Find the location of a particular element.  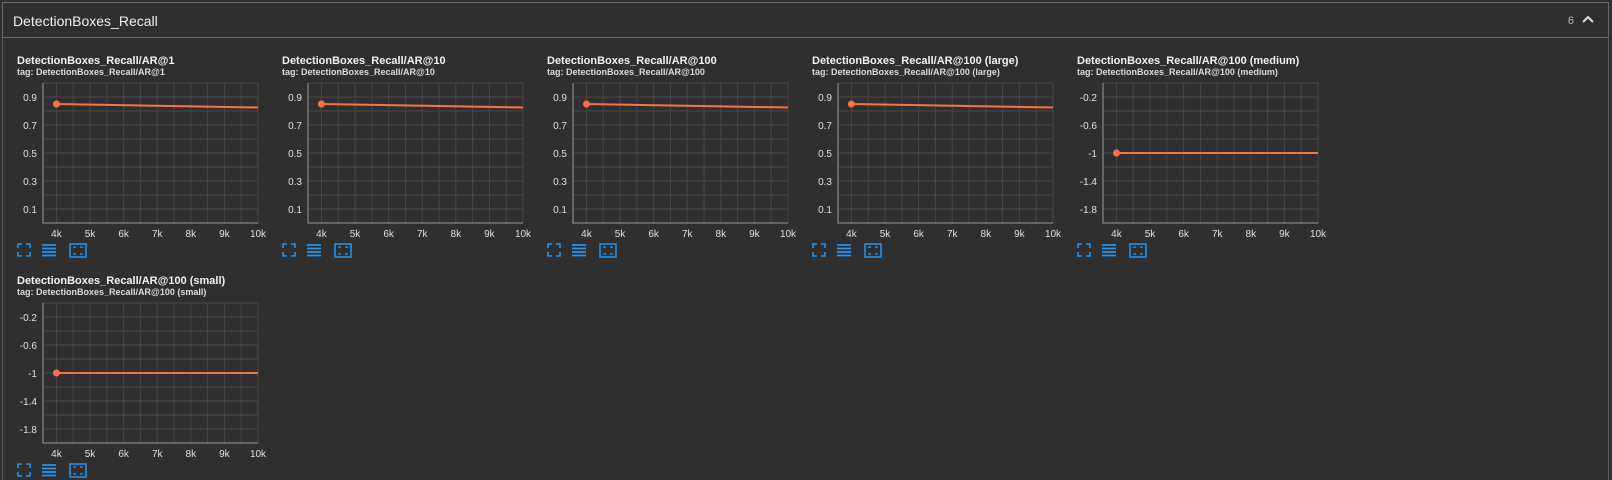

chart-card: DetectionBoxes_Recall/AR@10 tag is located at coordinates (400, 148).